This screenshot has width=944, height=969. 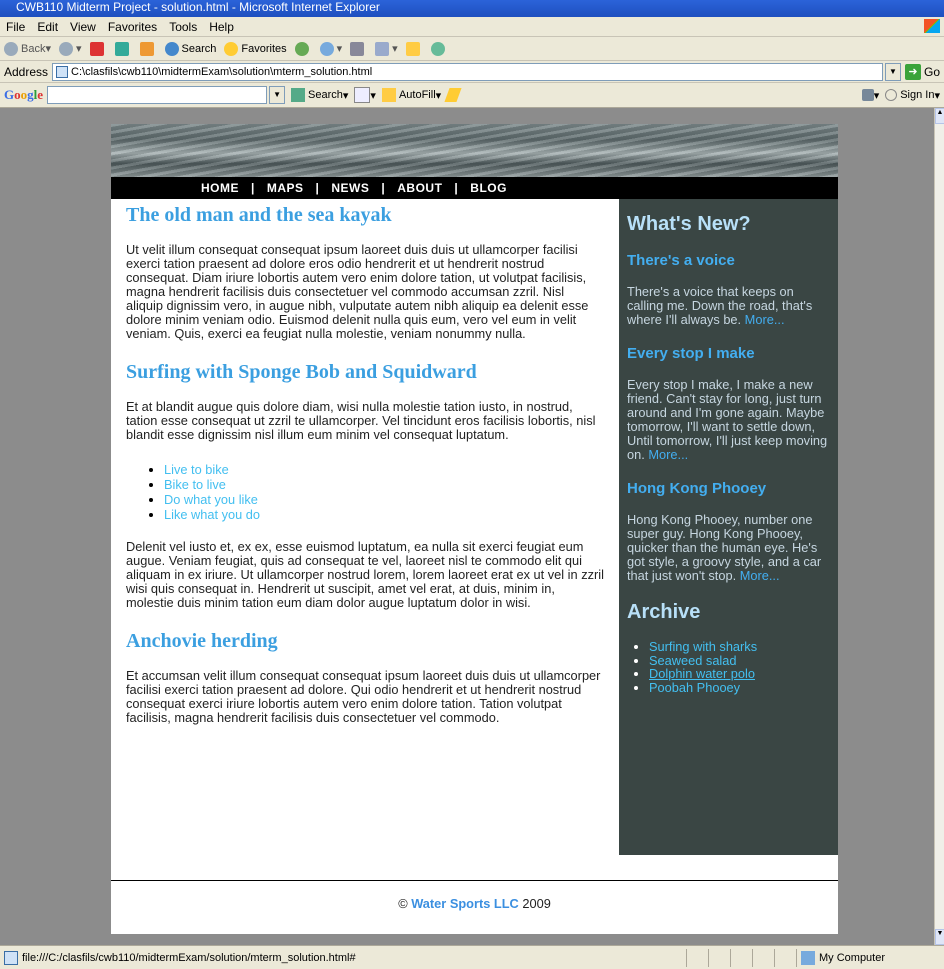 What do you see at coordinates (362, 95) in the screenshot?
I see `popup-icon` at bounding box center [362, 95].